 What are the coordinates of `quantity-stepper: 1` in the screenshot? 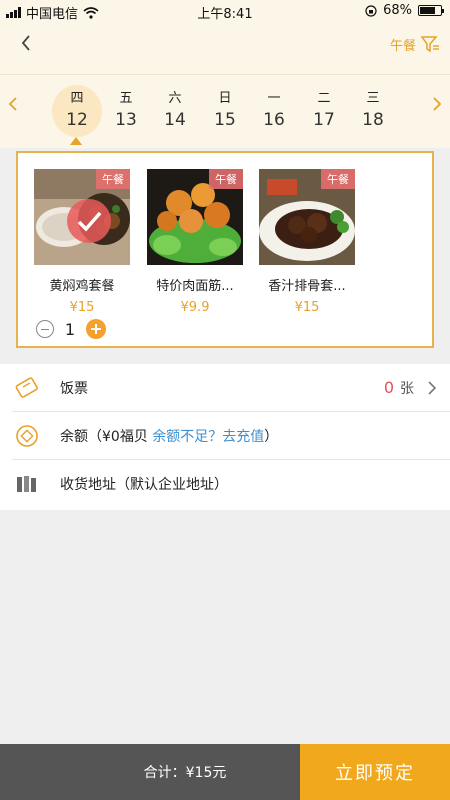 It's located at (71, 329).